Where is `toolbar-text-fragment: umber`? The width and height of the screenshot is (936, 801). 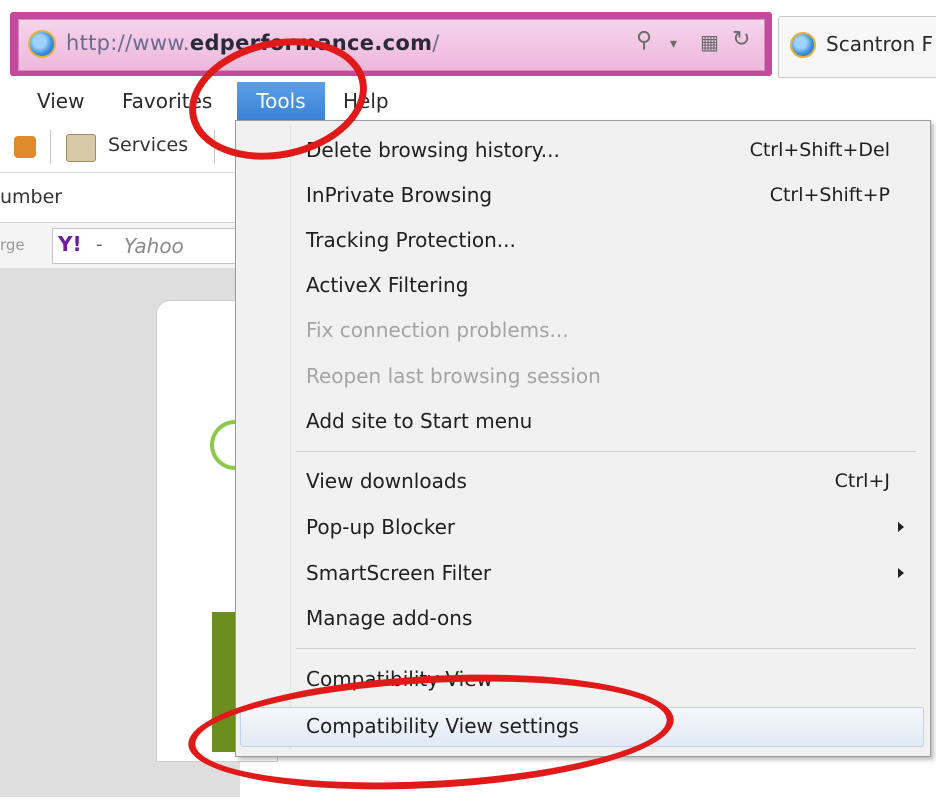 toolbar-text-fragment: umber is located at coordinates (31, 197).